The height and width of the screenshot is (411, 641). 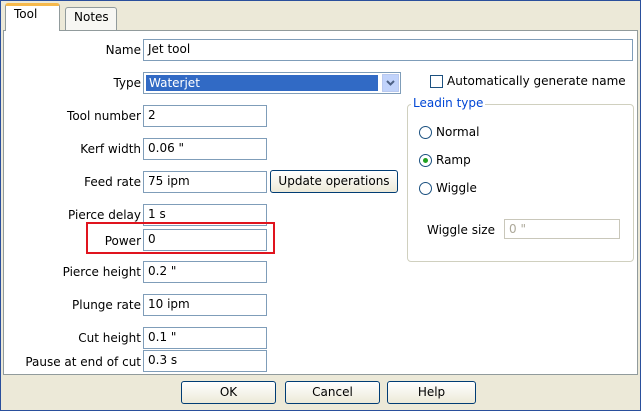 I want to click on power-label: Power, so click(x=122, y=241).